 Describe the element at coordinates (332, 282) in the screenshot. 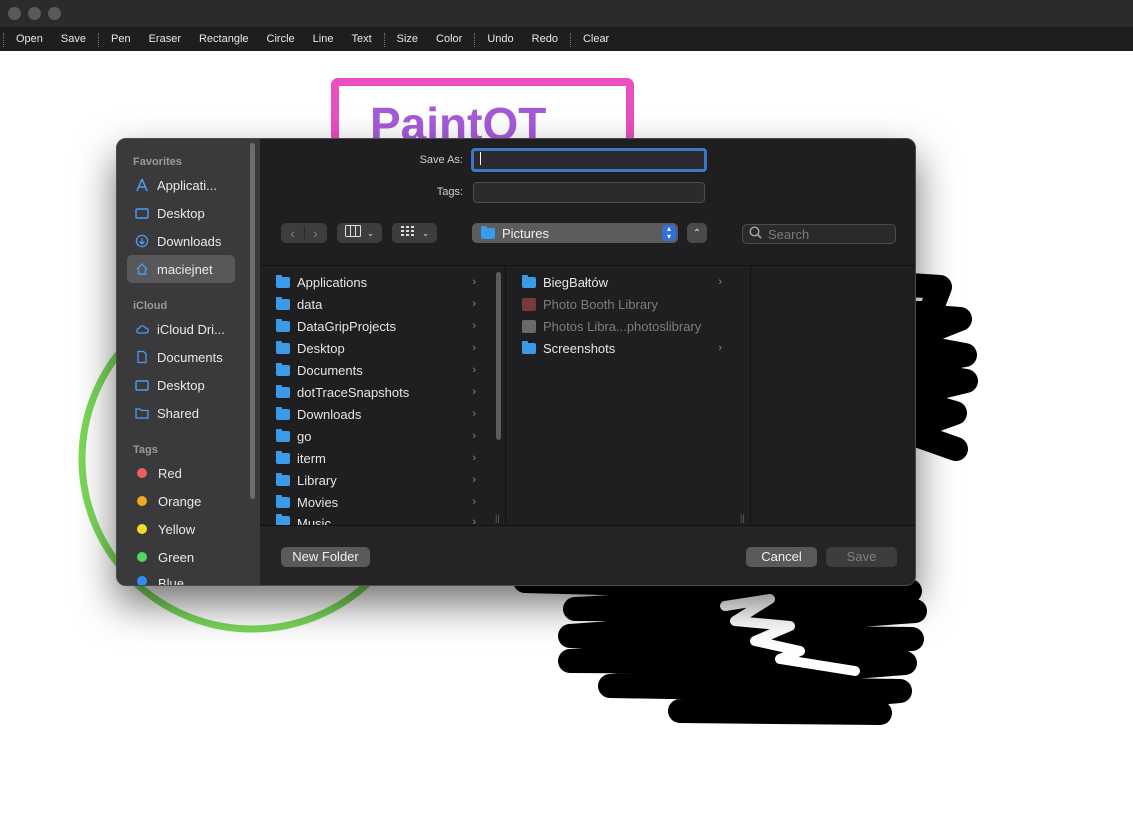

I see `list-item-label: Applications` at that location.